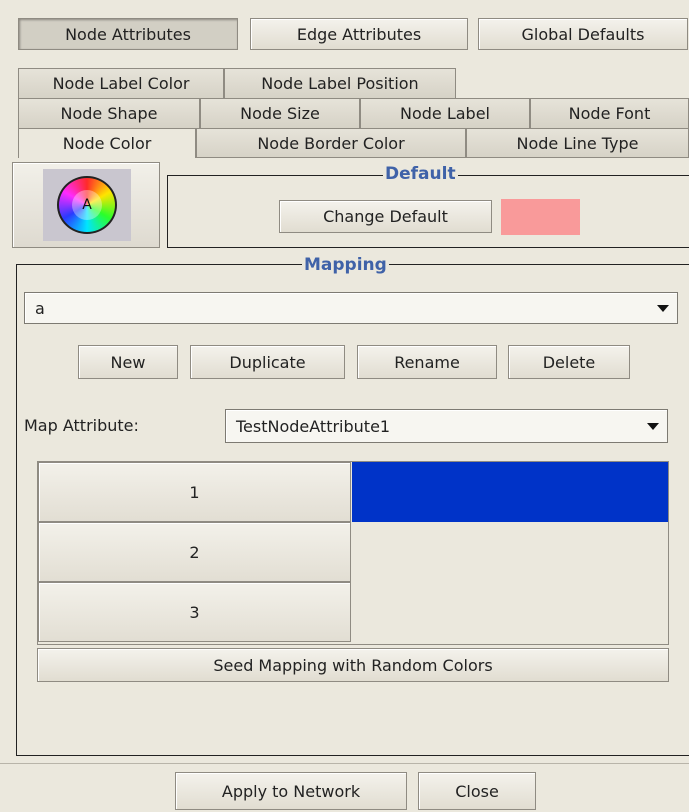 The width and height of the screenshot is (689, 812). I want to click on close-label: Close, so click(477, 791).